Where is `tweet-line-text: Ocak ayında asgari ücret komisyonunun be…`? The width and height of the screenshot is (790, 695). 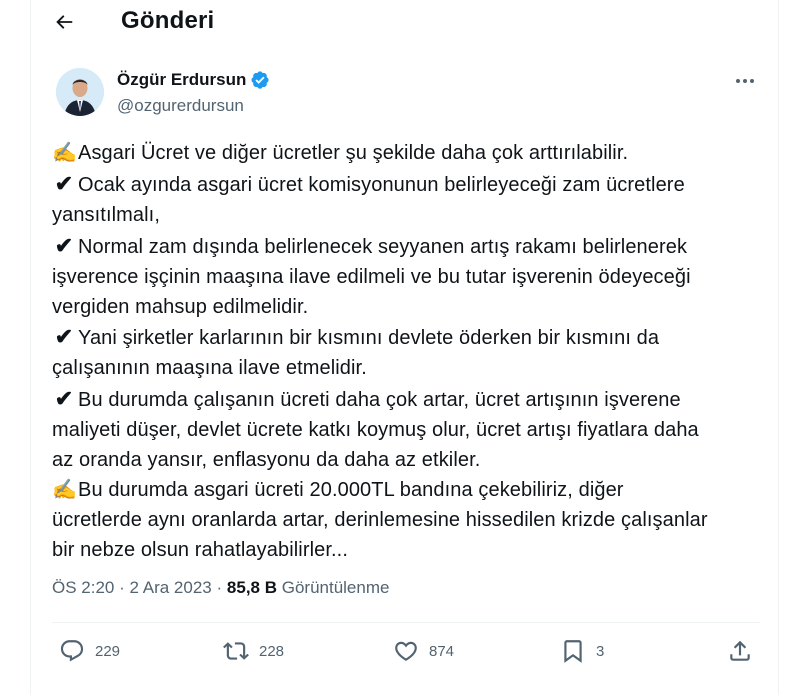
tweet-line-text: Ocak ayında asgari ücret komisyonunun be… is located at coordinates (381, 184).